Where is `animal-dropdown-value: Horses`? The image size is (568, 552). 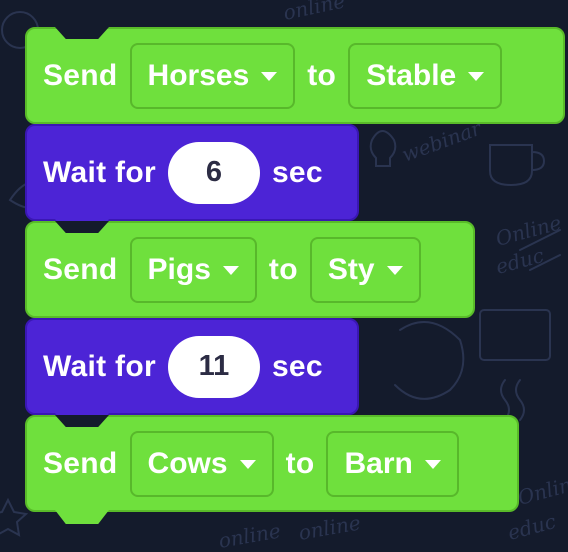
animal-dropdown-value: Horses is located at coordinates (198, 75).